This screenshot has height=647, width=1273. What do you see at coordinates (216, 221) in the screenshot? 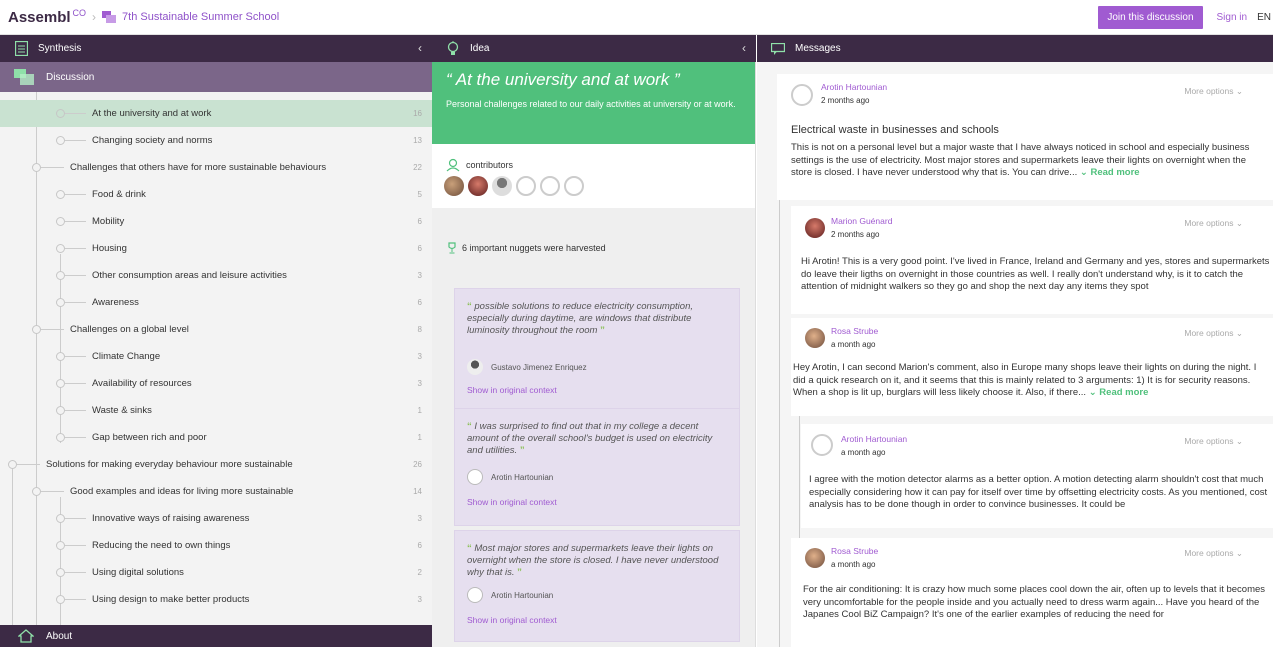
I see `sidebar-item: Mobility 6` at bounding box center [216, 221].